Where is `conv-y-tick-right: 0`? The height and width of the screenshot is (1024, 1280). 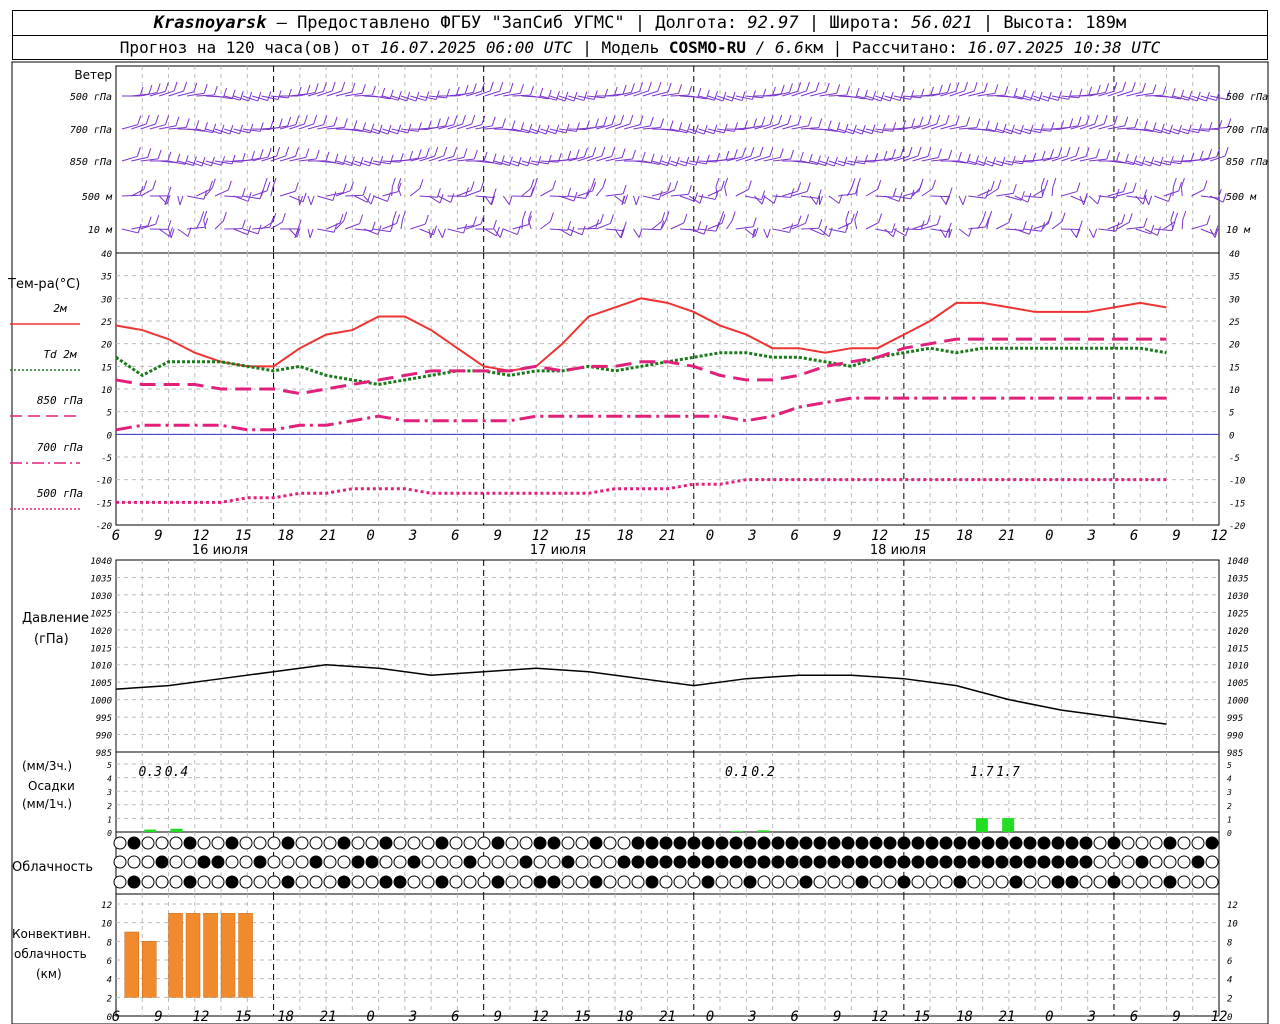 conv-y-tick-right: 0 is located at coordinates (1229, 1018).